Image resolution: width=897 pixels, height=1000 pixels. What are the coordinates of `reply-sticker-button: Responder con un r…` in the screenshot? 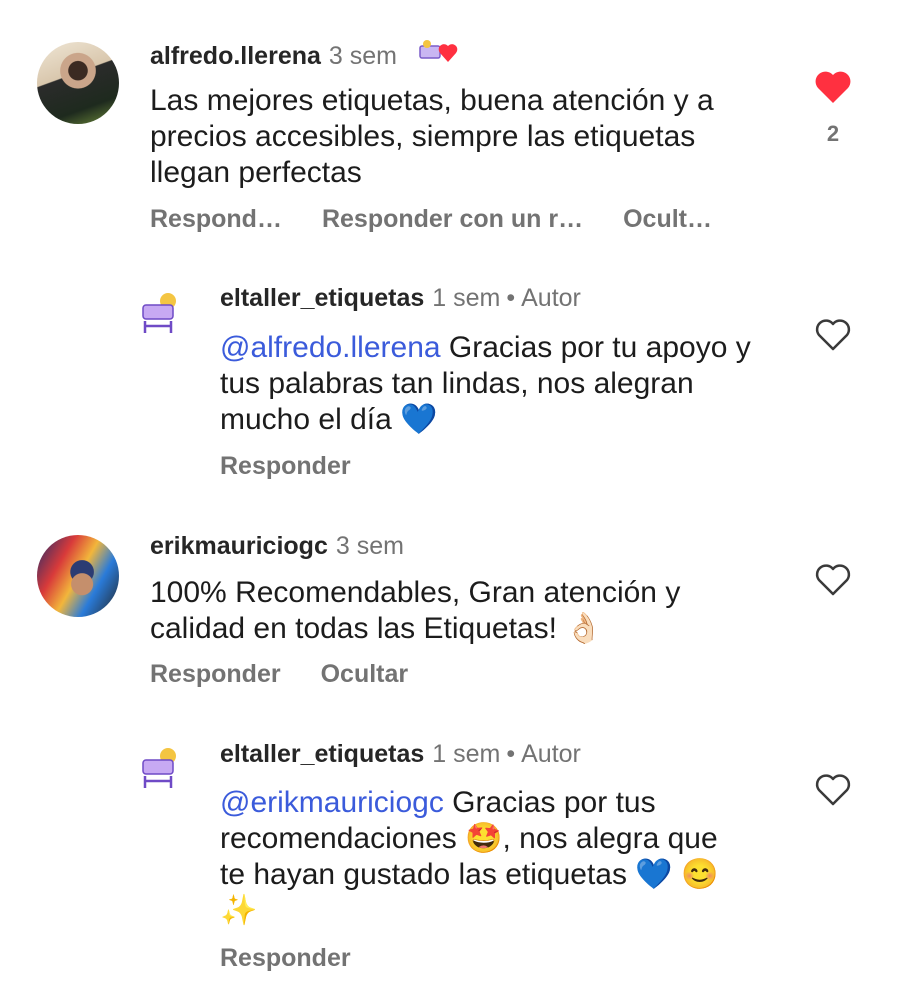 It's located at (452, 219).